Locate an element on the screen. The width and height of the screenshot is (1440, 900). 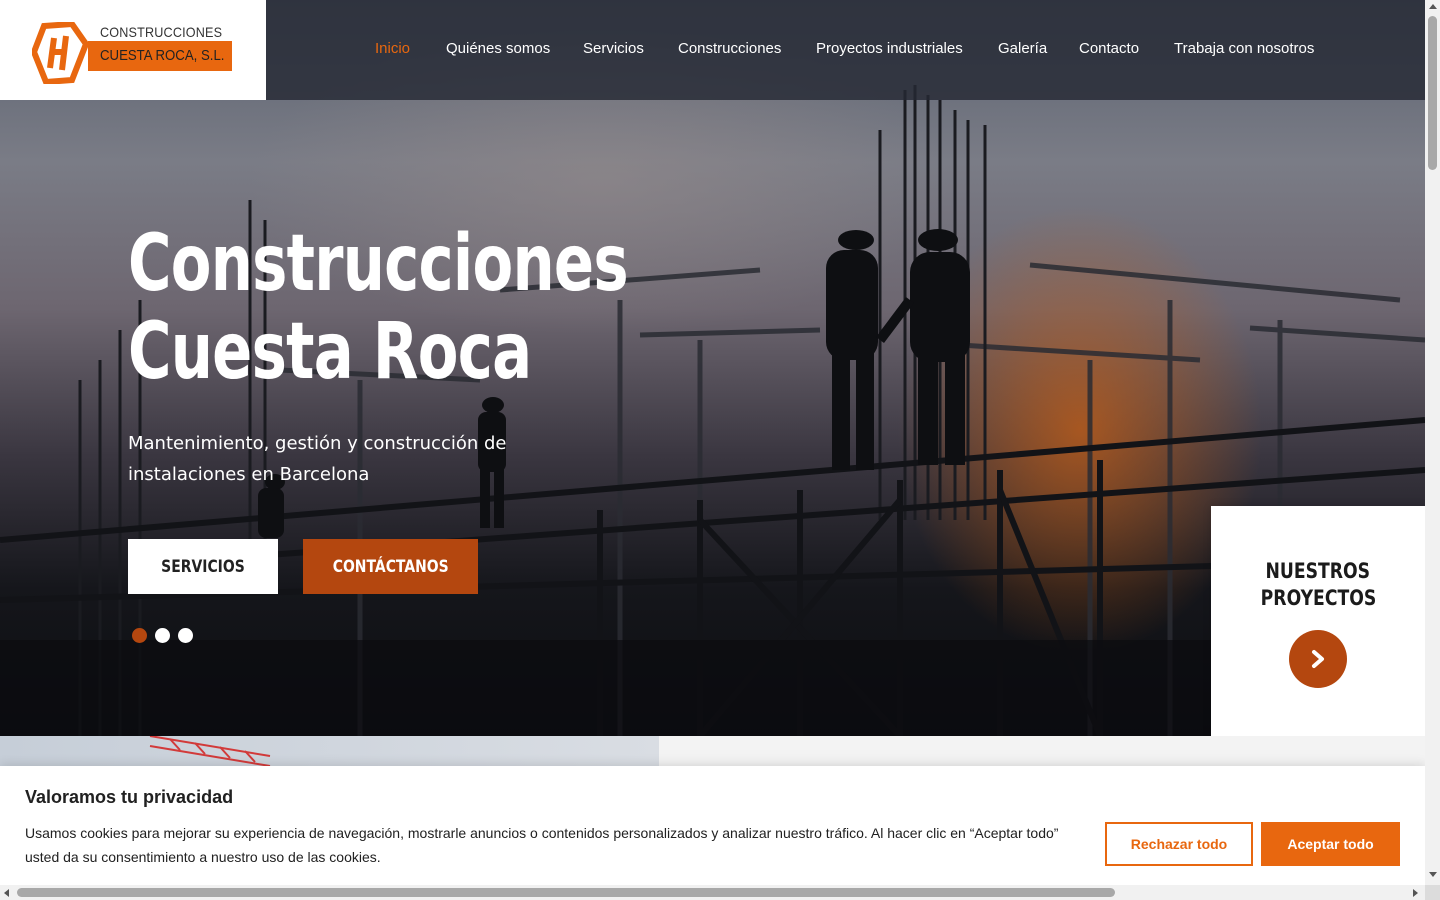
scroll-right-arrow-icon is located at coordinates (1415, 893).